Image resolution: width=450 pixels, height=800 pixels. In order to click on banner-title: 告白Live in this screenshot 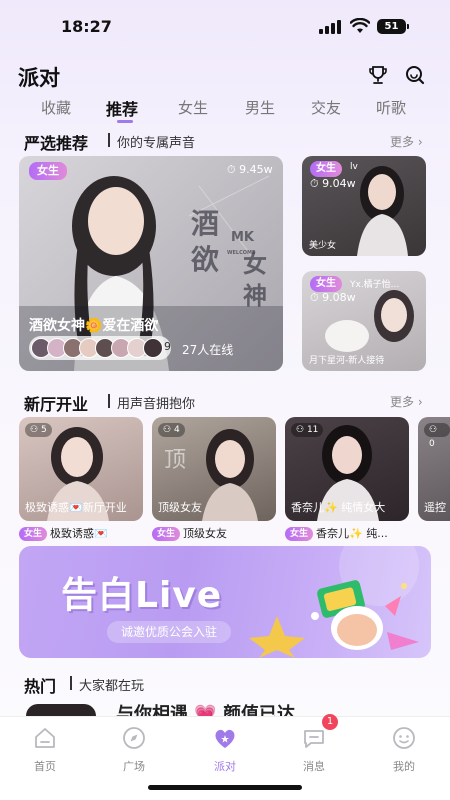, I will do `click(142, 595)`.